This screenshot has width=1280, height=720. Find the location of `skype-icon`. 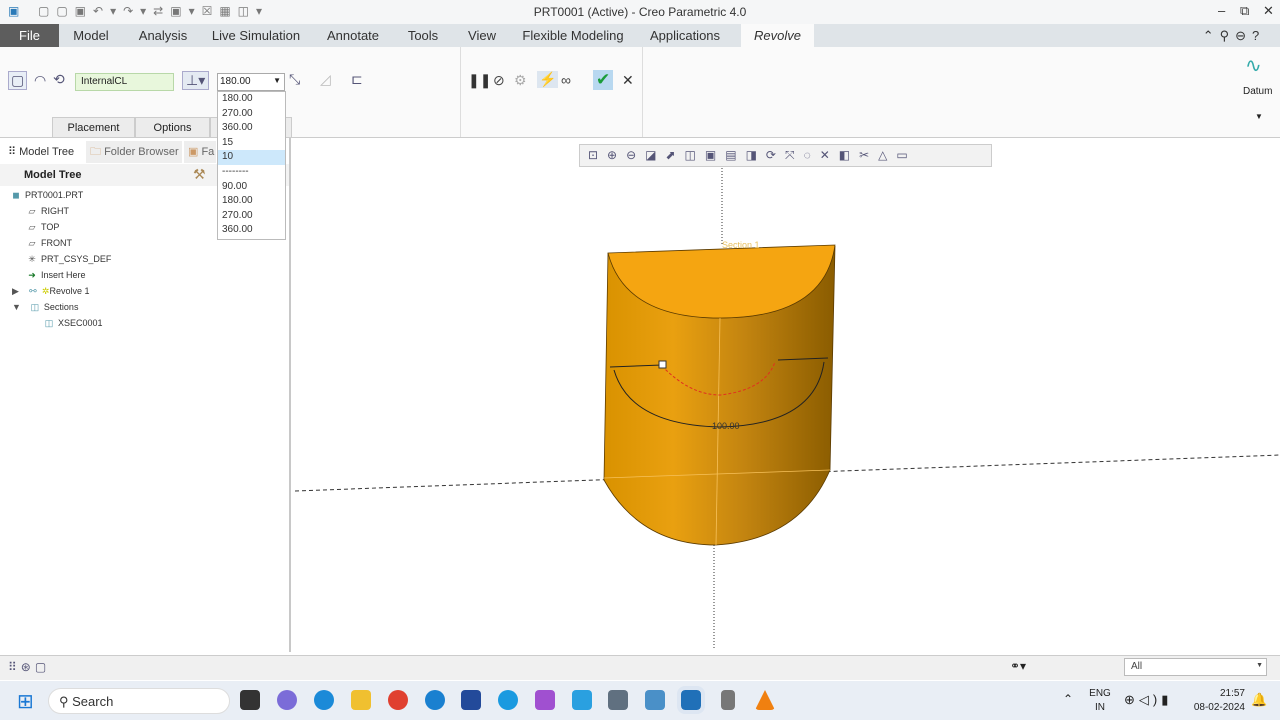

skype-icon is located at coordinates (508, 700).